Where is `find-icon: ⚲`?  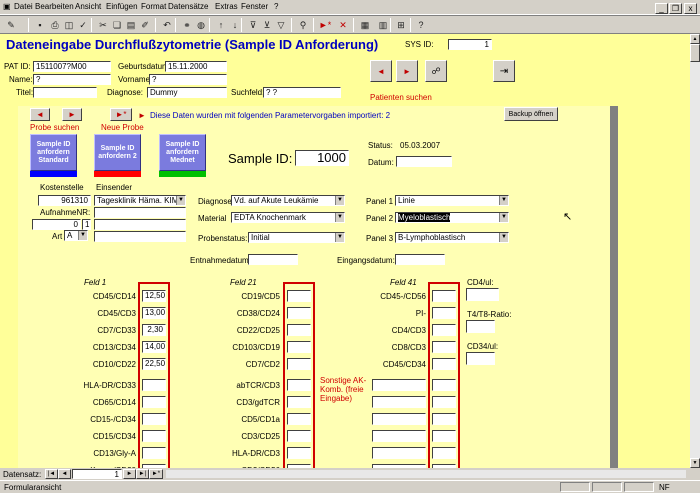
find-icon: ⚲ is located at coordinates (303, 25).